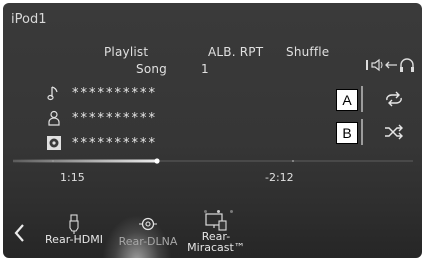 The width and height of the screenshot is (425, 261). I want to click on chevron-left-icon, so click(19, 233).